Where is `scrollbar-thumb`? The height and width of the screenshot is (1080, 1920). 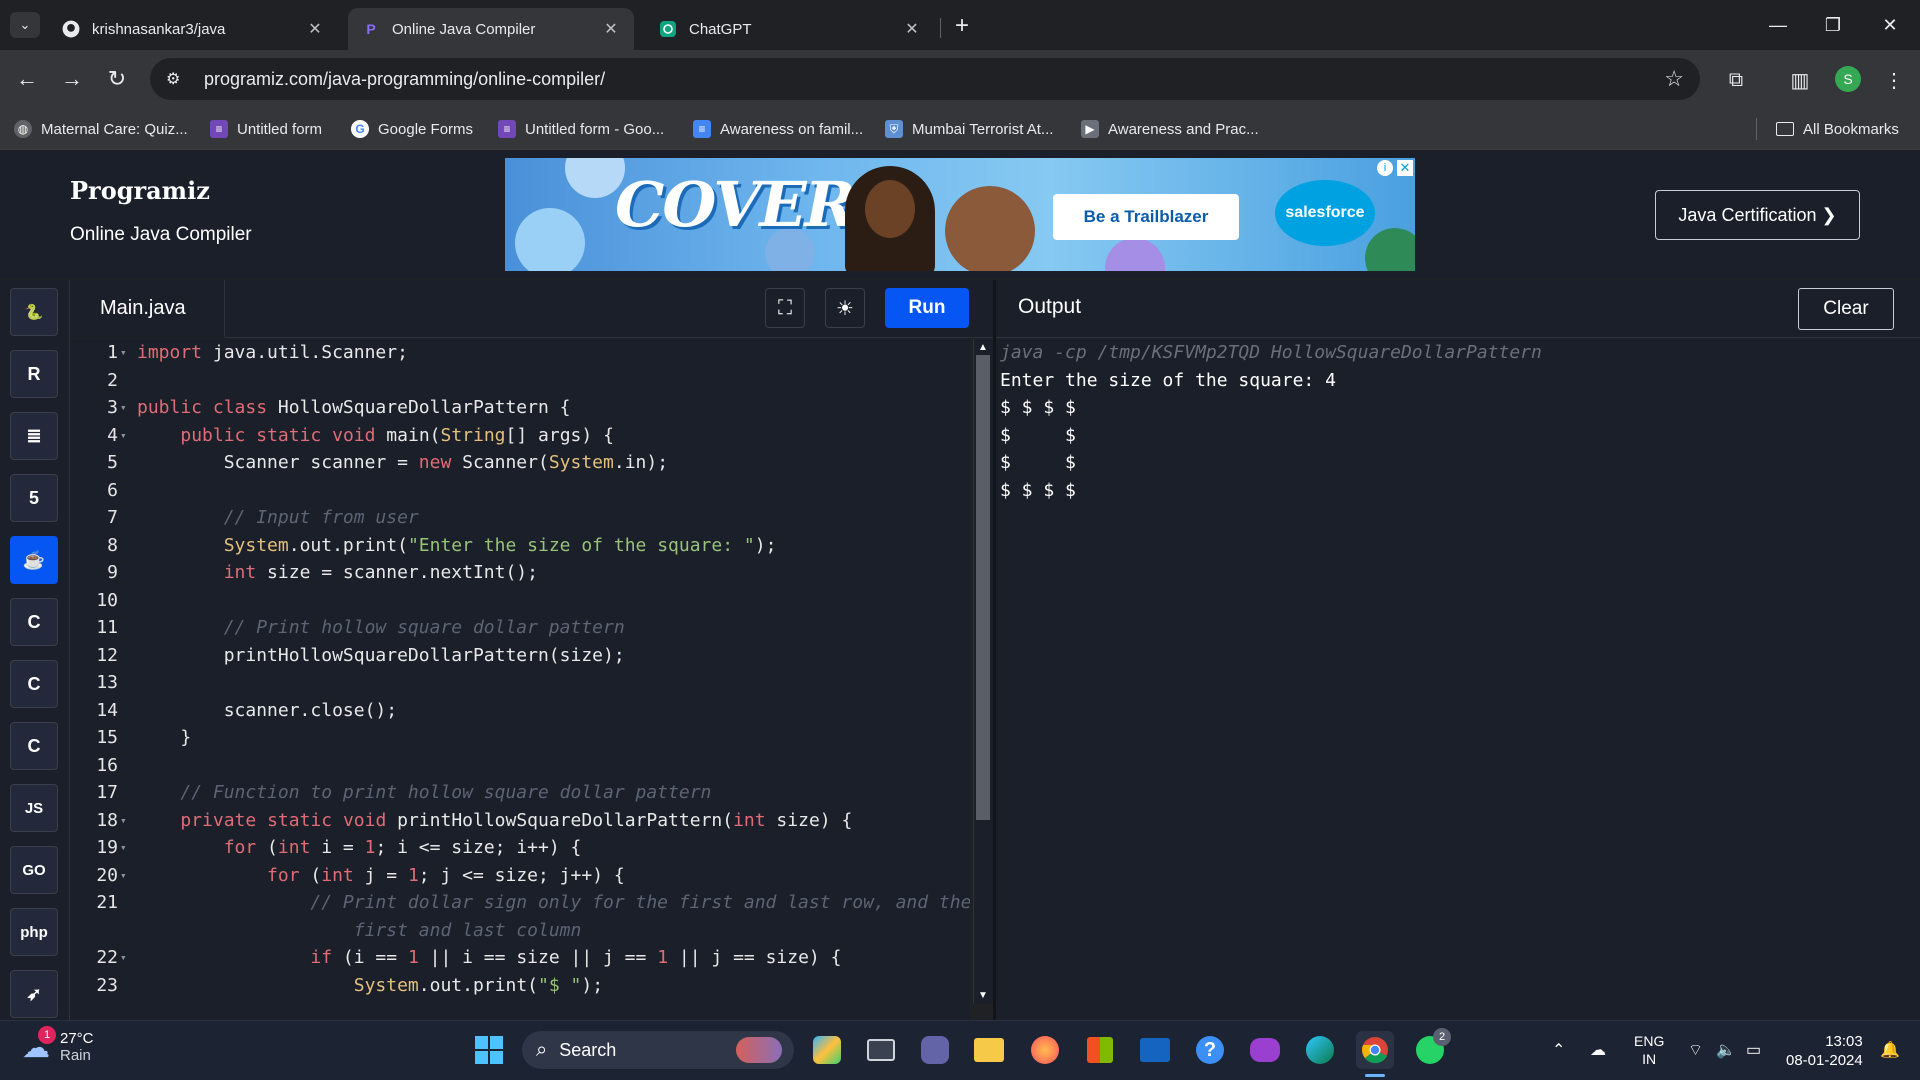
scrollbar-thumb is located at coordinates (983, 587).